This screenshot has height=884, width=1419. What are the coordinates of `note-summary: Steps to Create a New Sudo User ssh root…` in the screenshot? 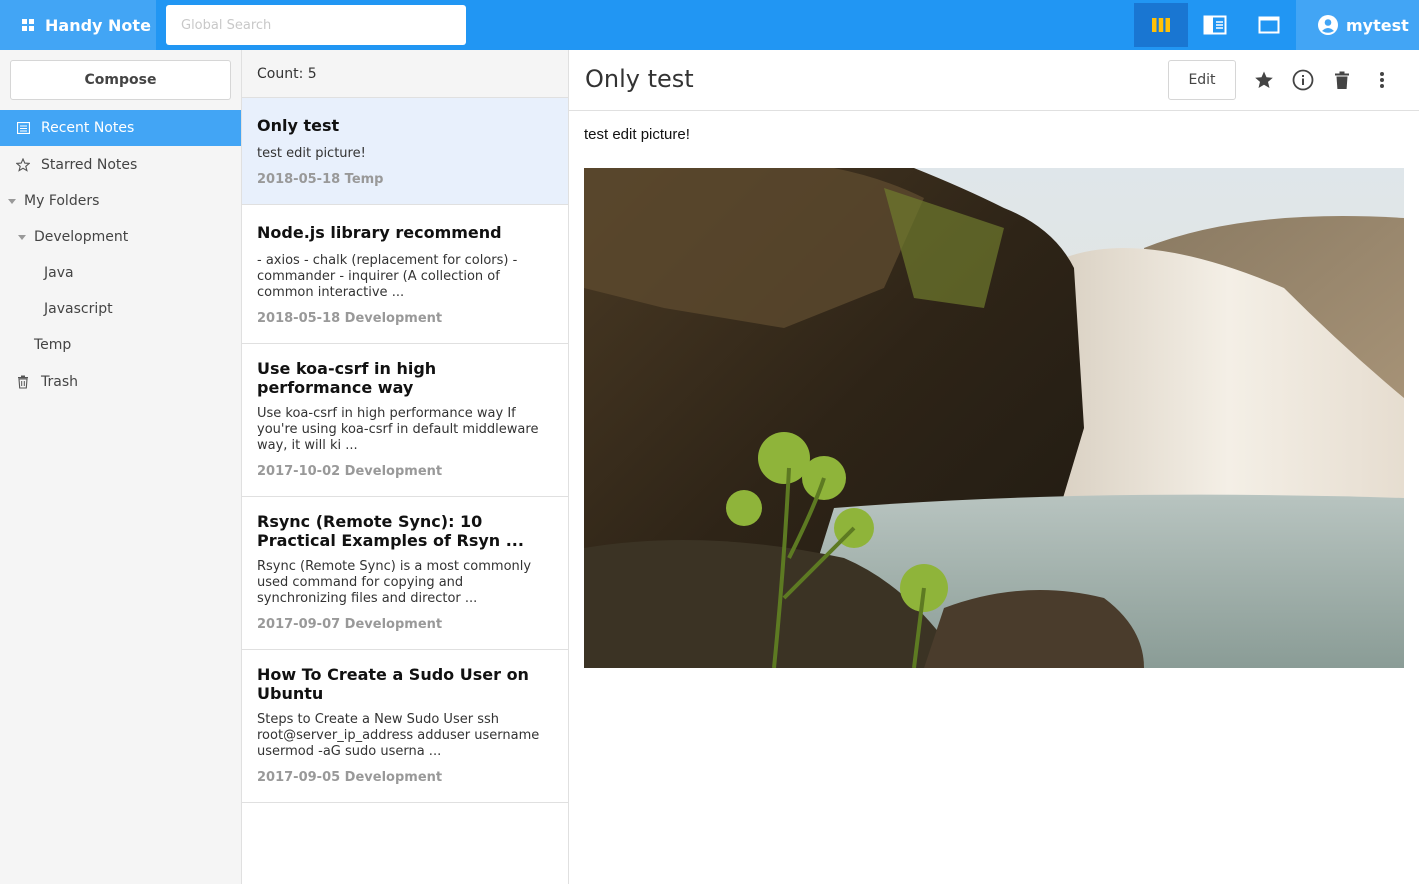 It's located at (398, 735).